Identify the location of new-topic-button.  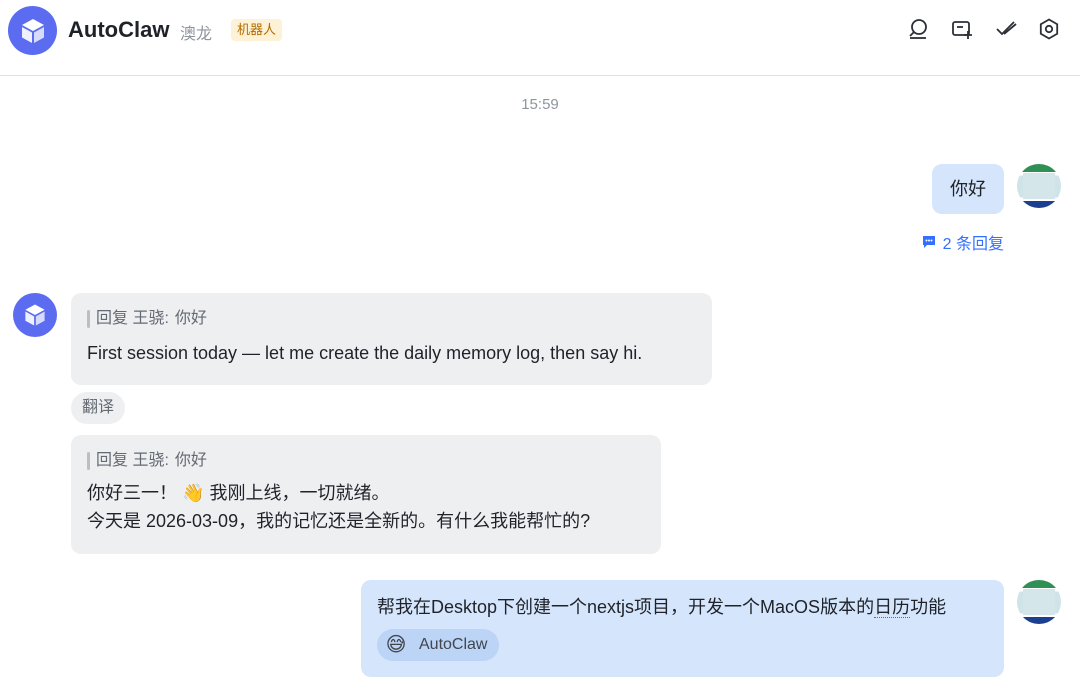
(962, 29).